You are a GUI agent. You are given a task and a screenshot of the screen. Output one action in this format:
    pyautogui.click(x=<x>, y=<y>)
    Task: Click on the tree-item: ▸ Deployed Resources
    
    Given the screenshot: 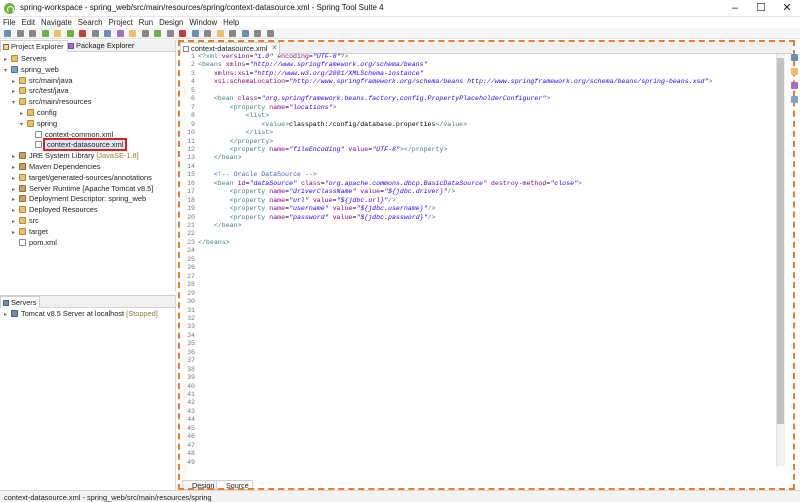 What is the action you would take?
    pyautogui.click(x=55, y=210)
    